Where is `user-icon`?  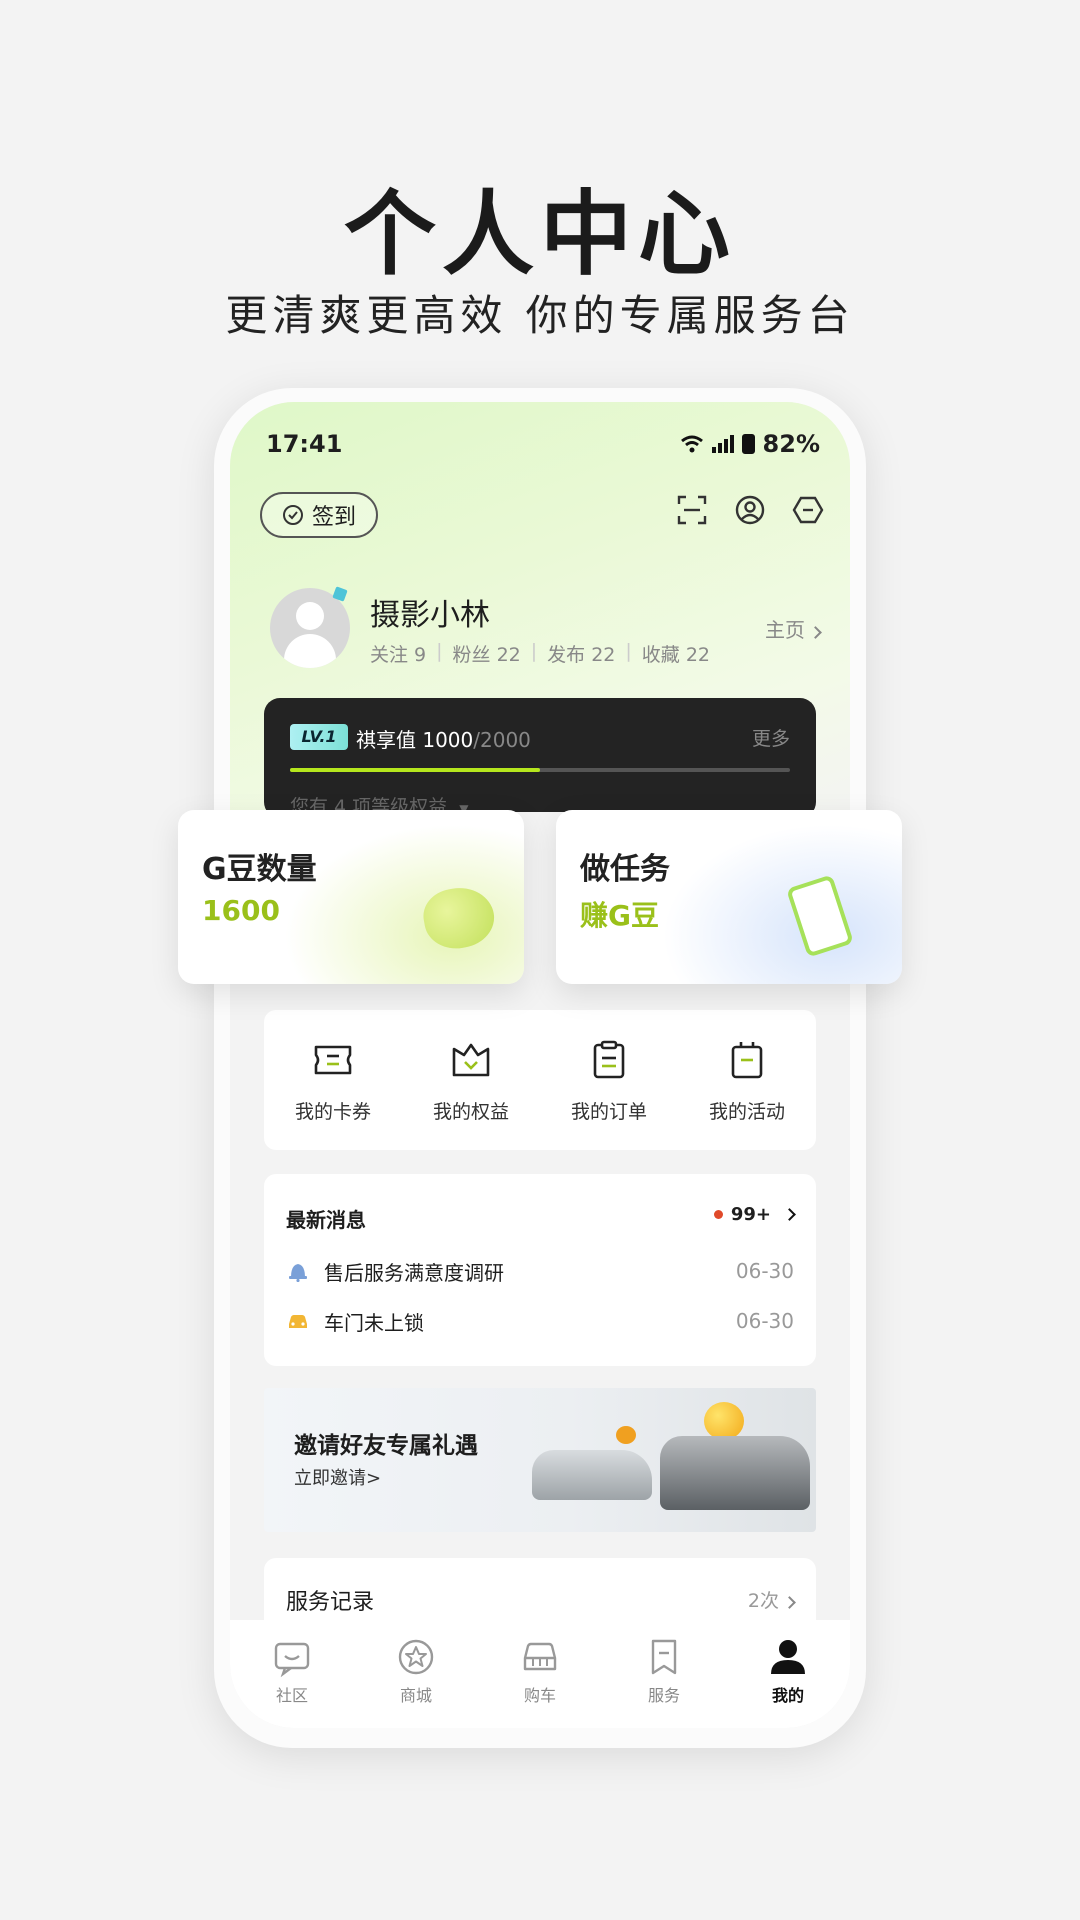 user-icon is located at coordinates (750, 510).